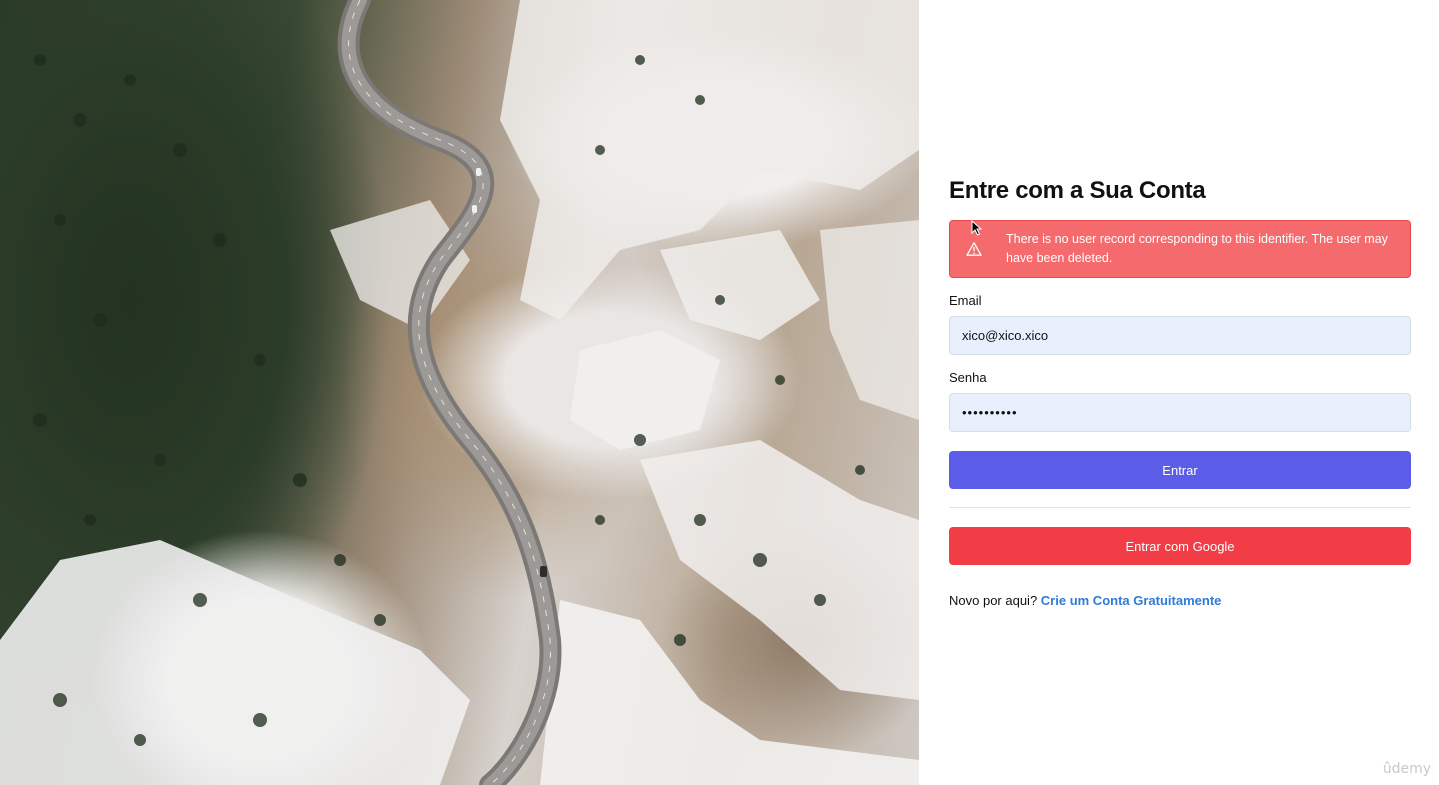  I want to click on google-login-button: Entrar com Google, so click(1180, 546).